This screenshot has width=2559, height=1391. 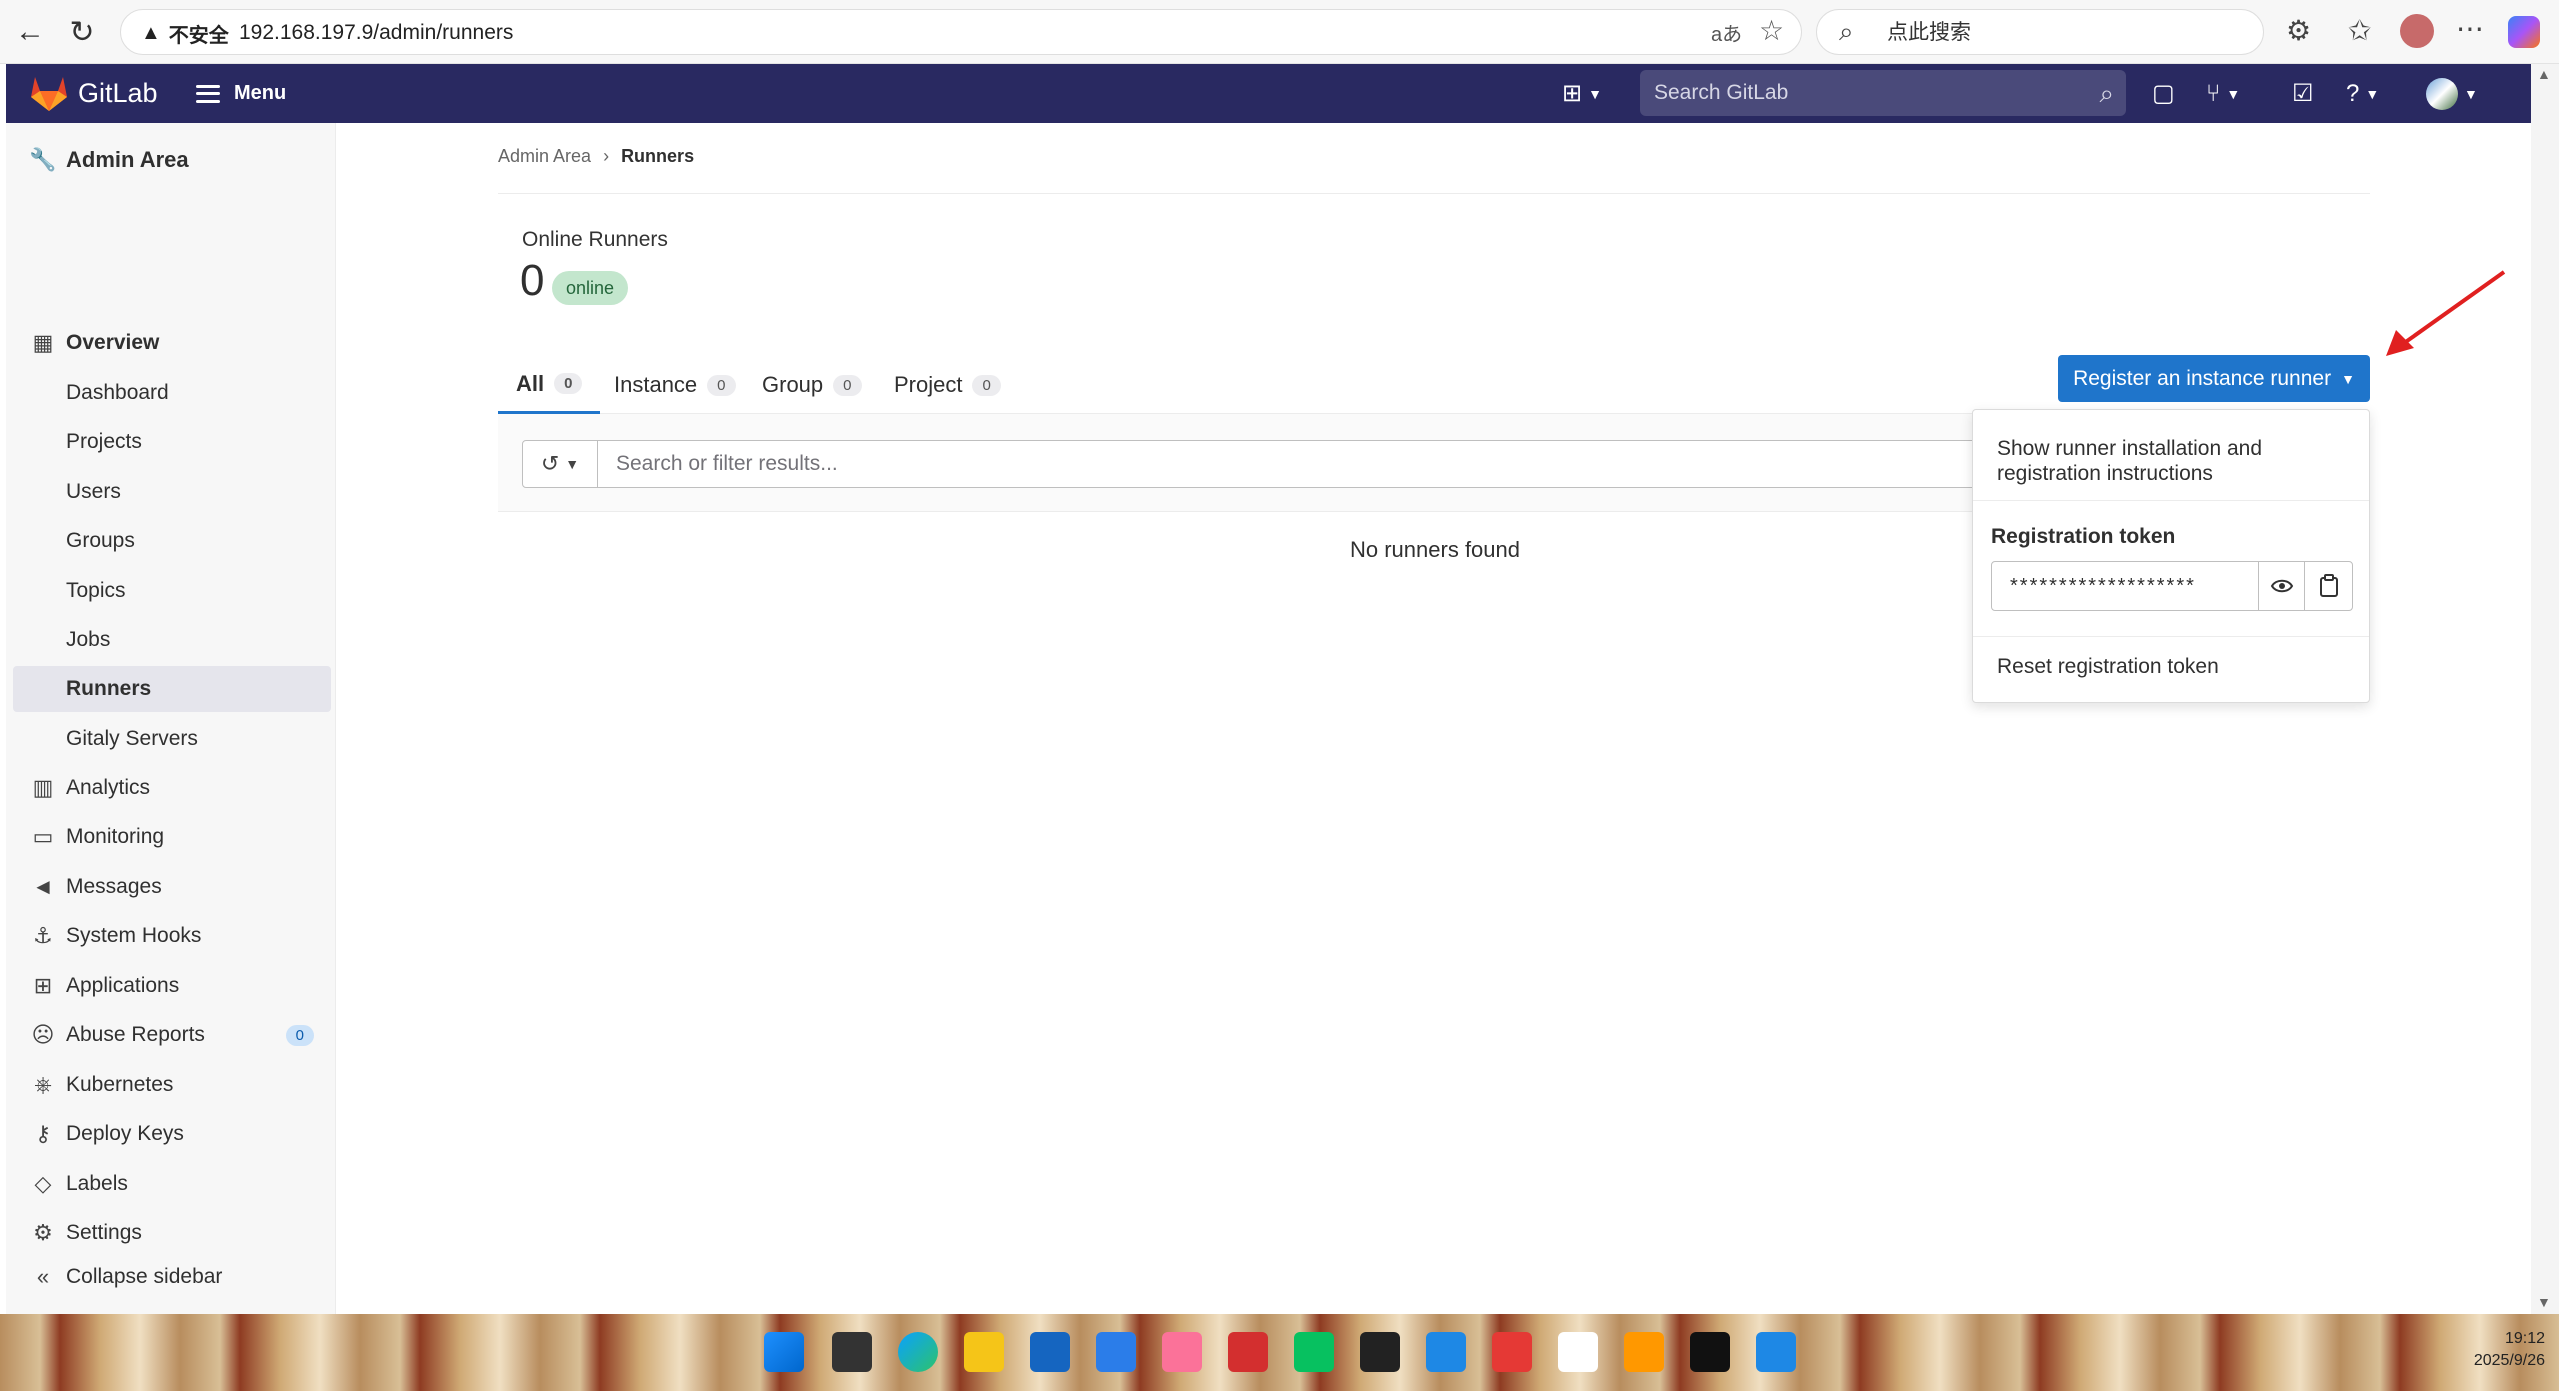 I want to click on sidebar-item-label: Settings, so click(x=104, y=1232).